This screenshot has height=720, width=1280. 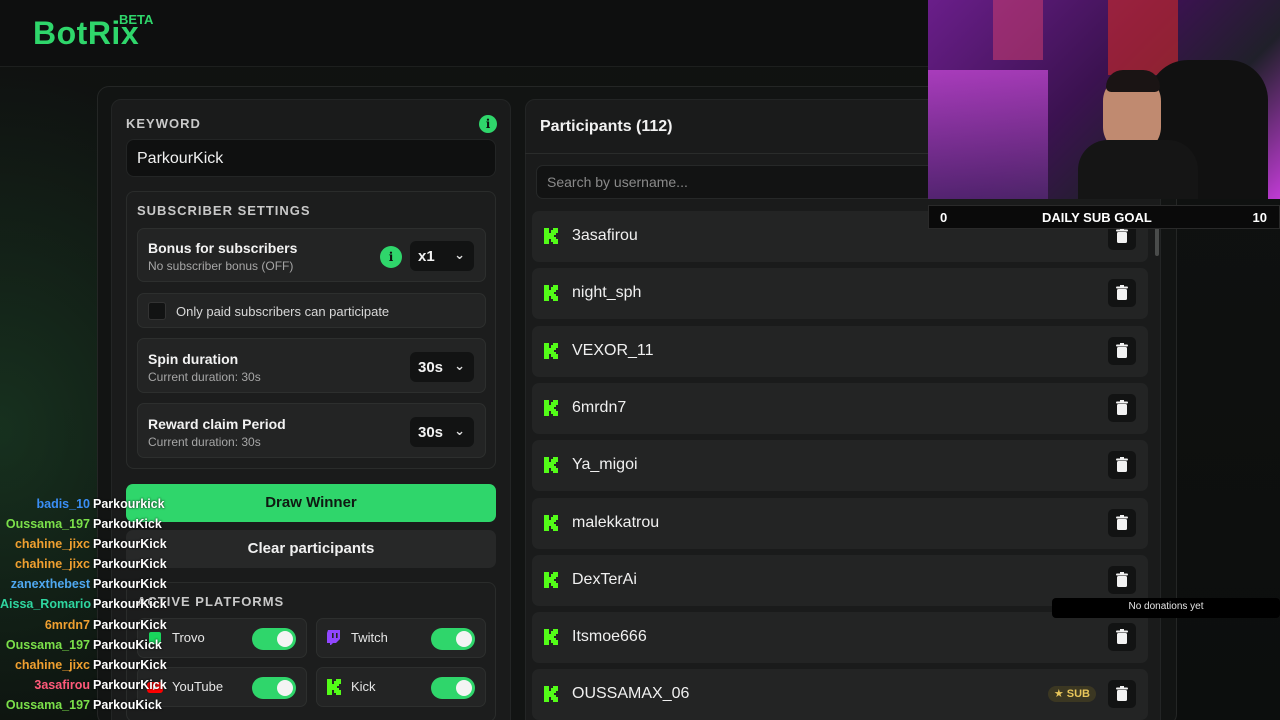 I want to click on spin-duration-title: Spin duration, so click(x=193, y=359).